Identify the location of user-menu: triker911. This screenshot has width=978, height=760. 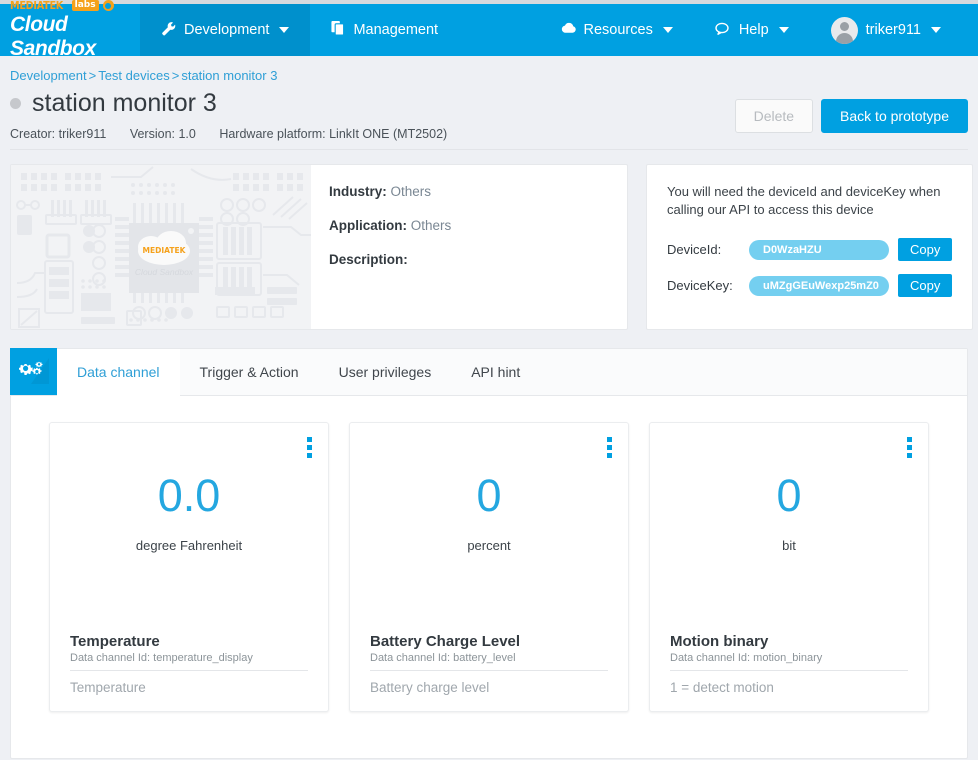
(886, 30).